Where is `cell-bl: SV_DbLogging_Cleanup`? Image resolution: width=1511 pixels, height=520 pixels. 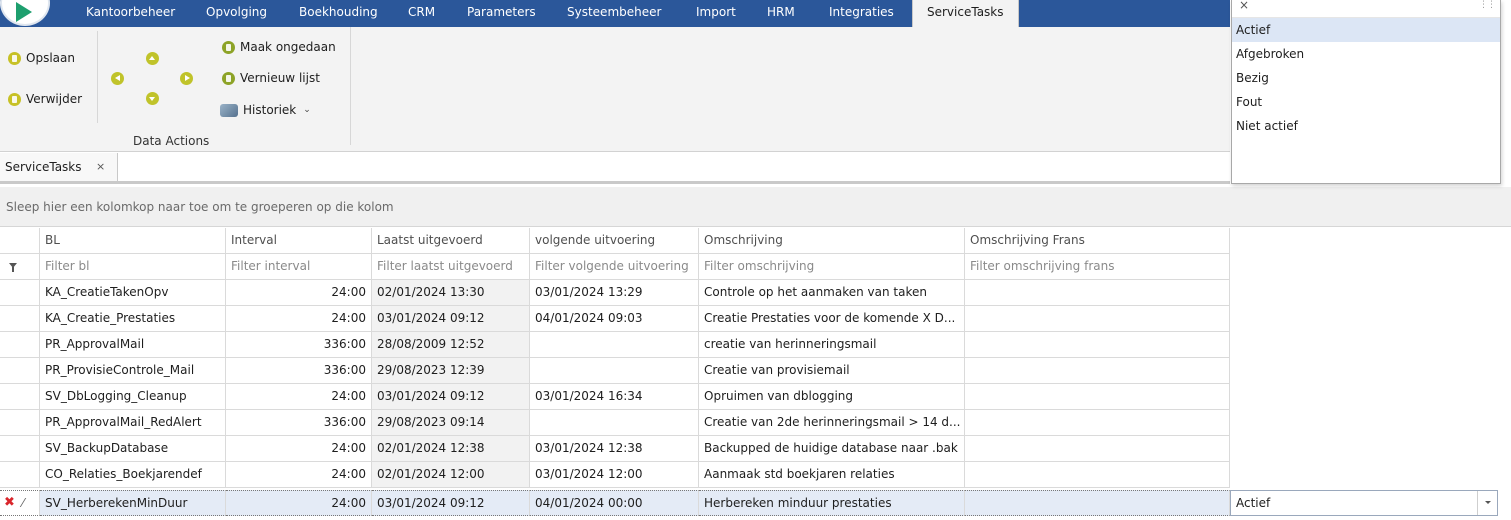
cell-bl: SV_DbLogging_Cleanup is located at coordinates (133, 397).